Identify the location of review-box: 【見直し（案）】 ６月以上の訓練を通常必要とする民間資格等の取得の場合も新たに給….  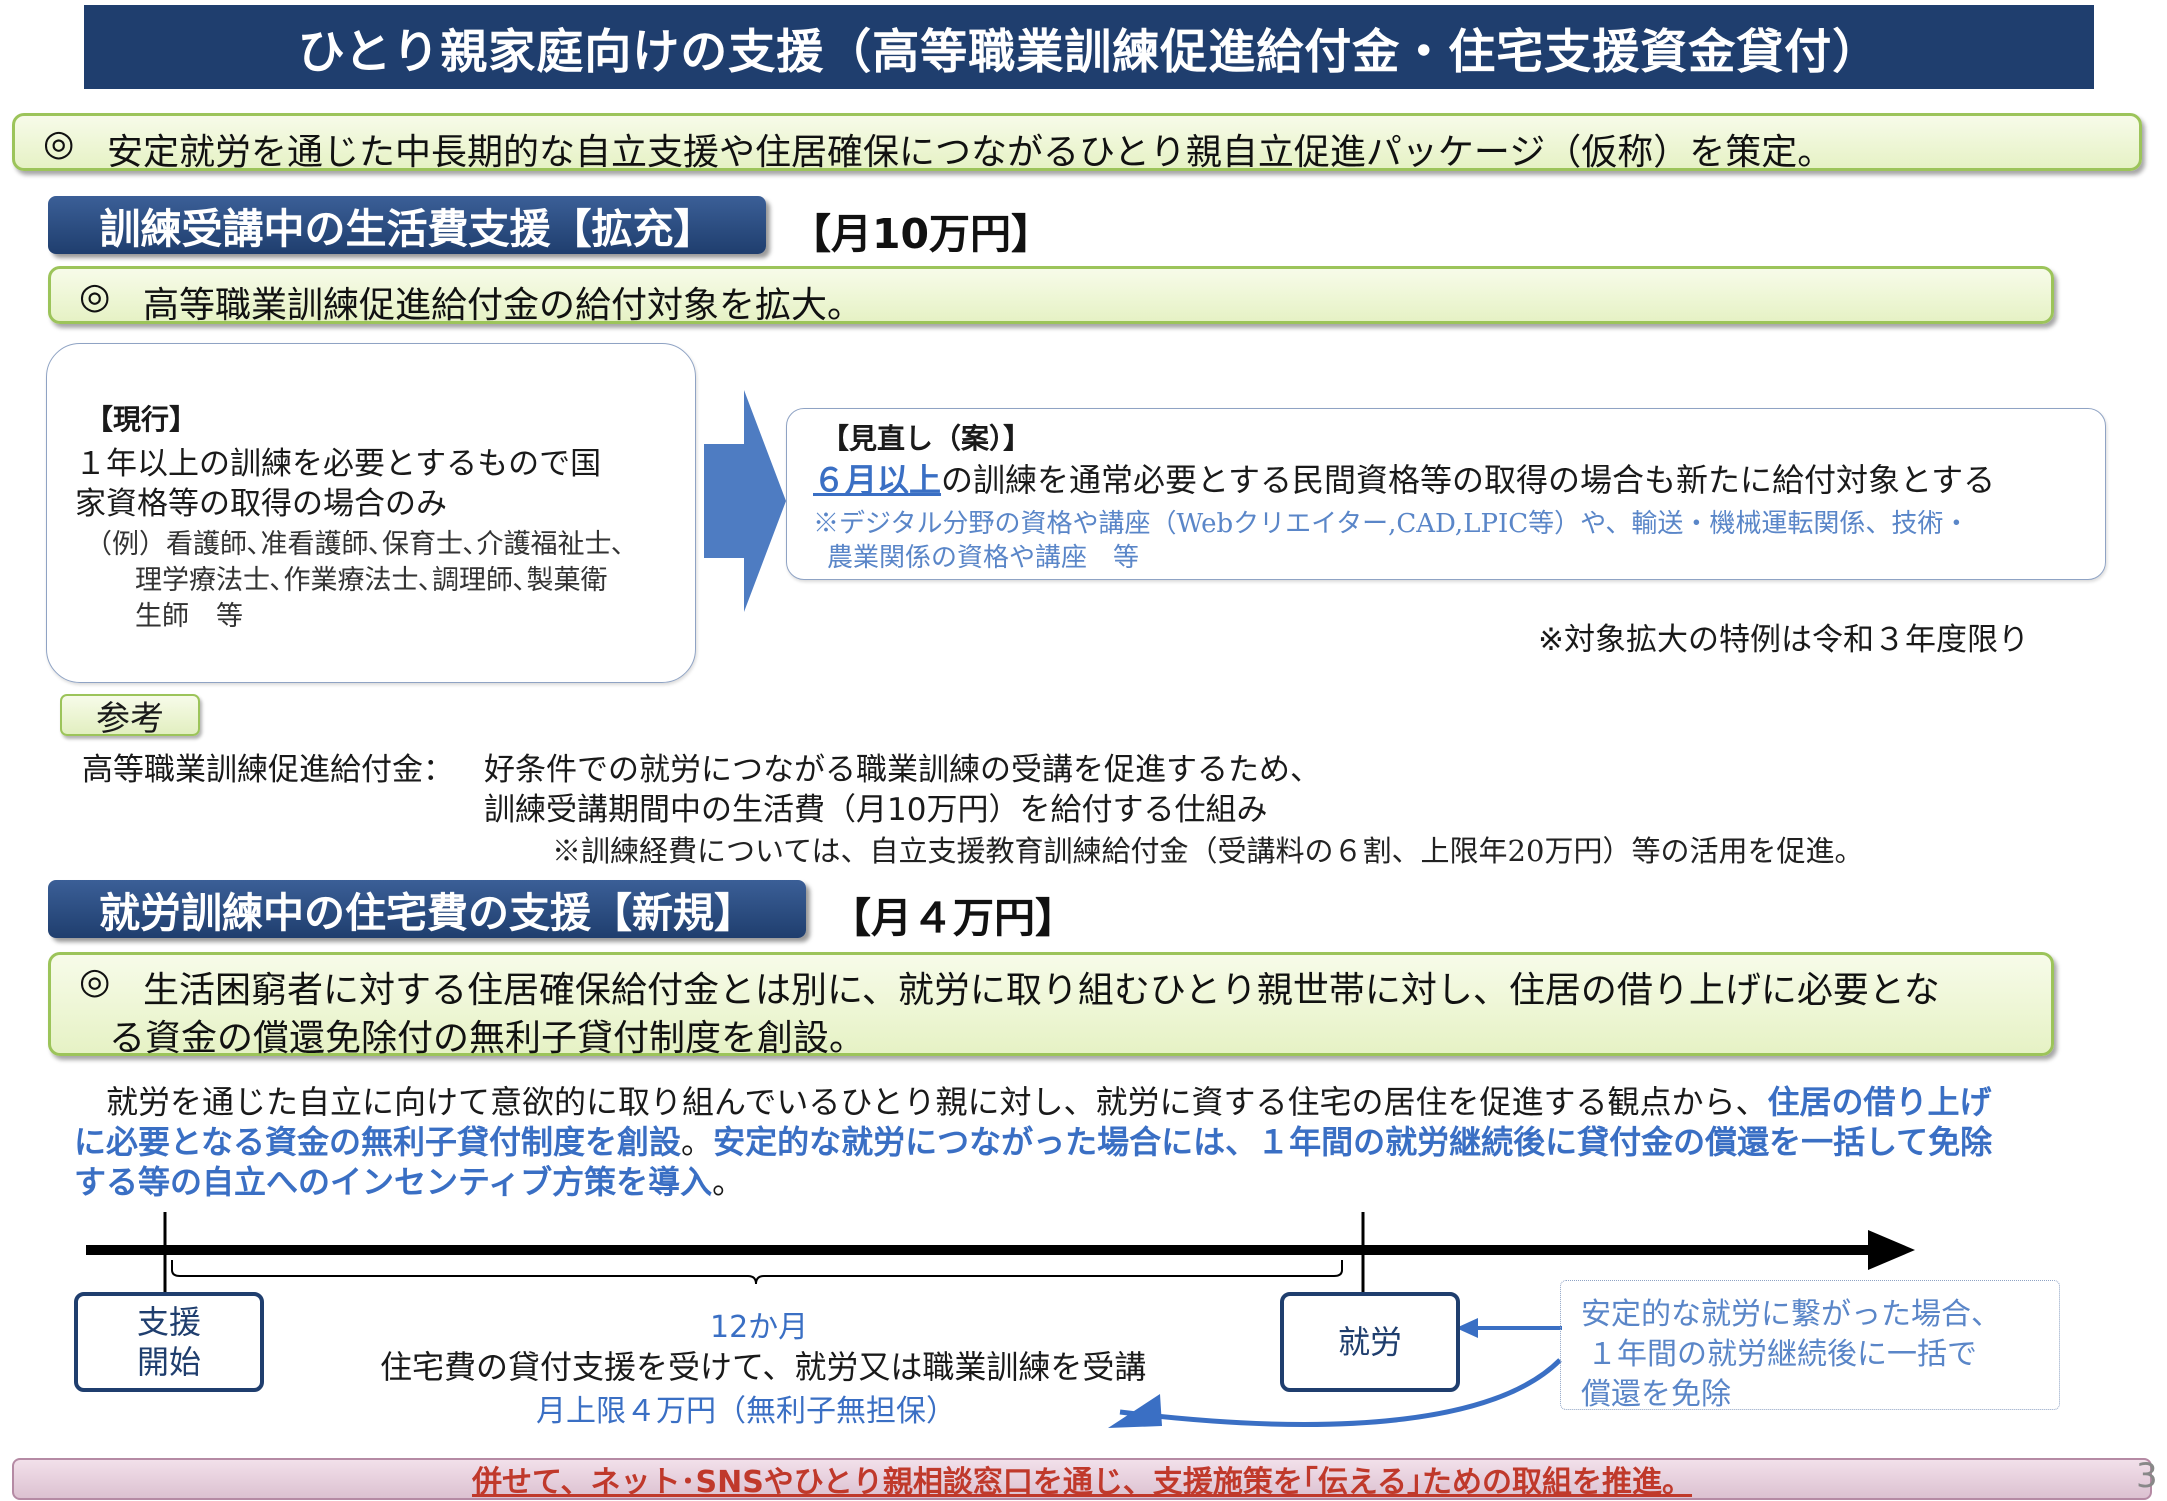
(1446, 494).